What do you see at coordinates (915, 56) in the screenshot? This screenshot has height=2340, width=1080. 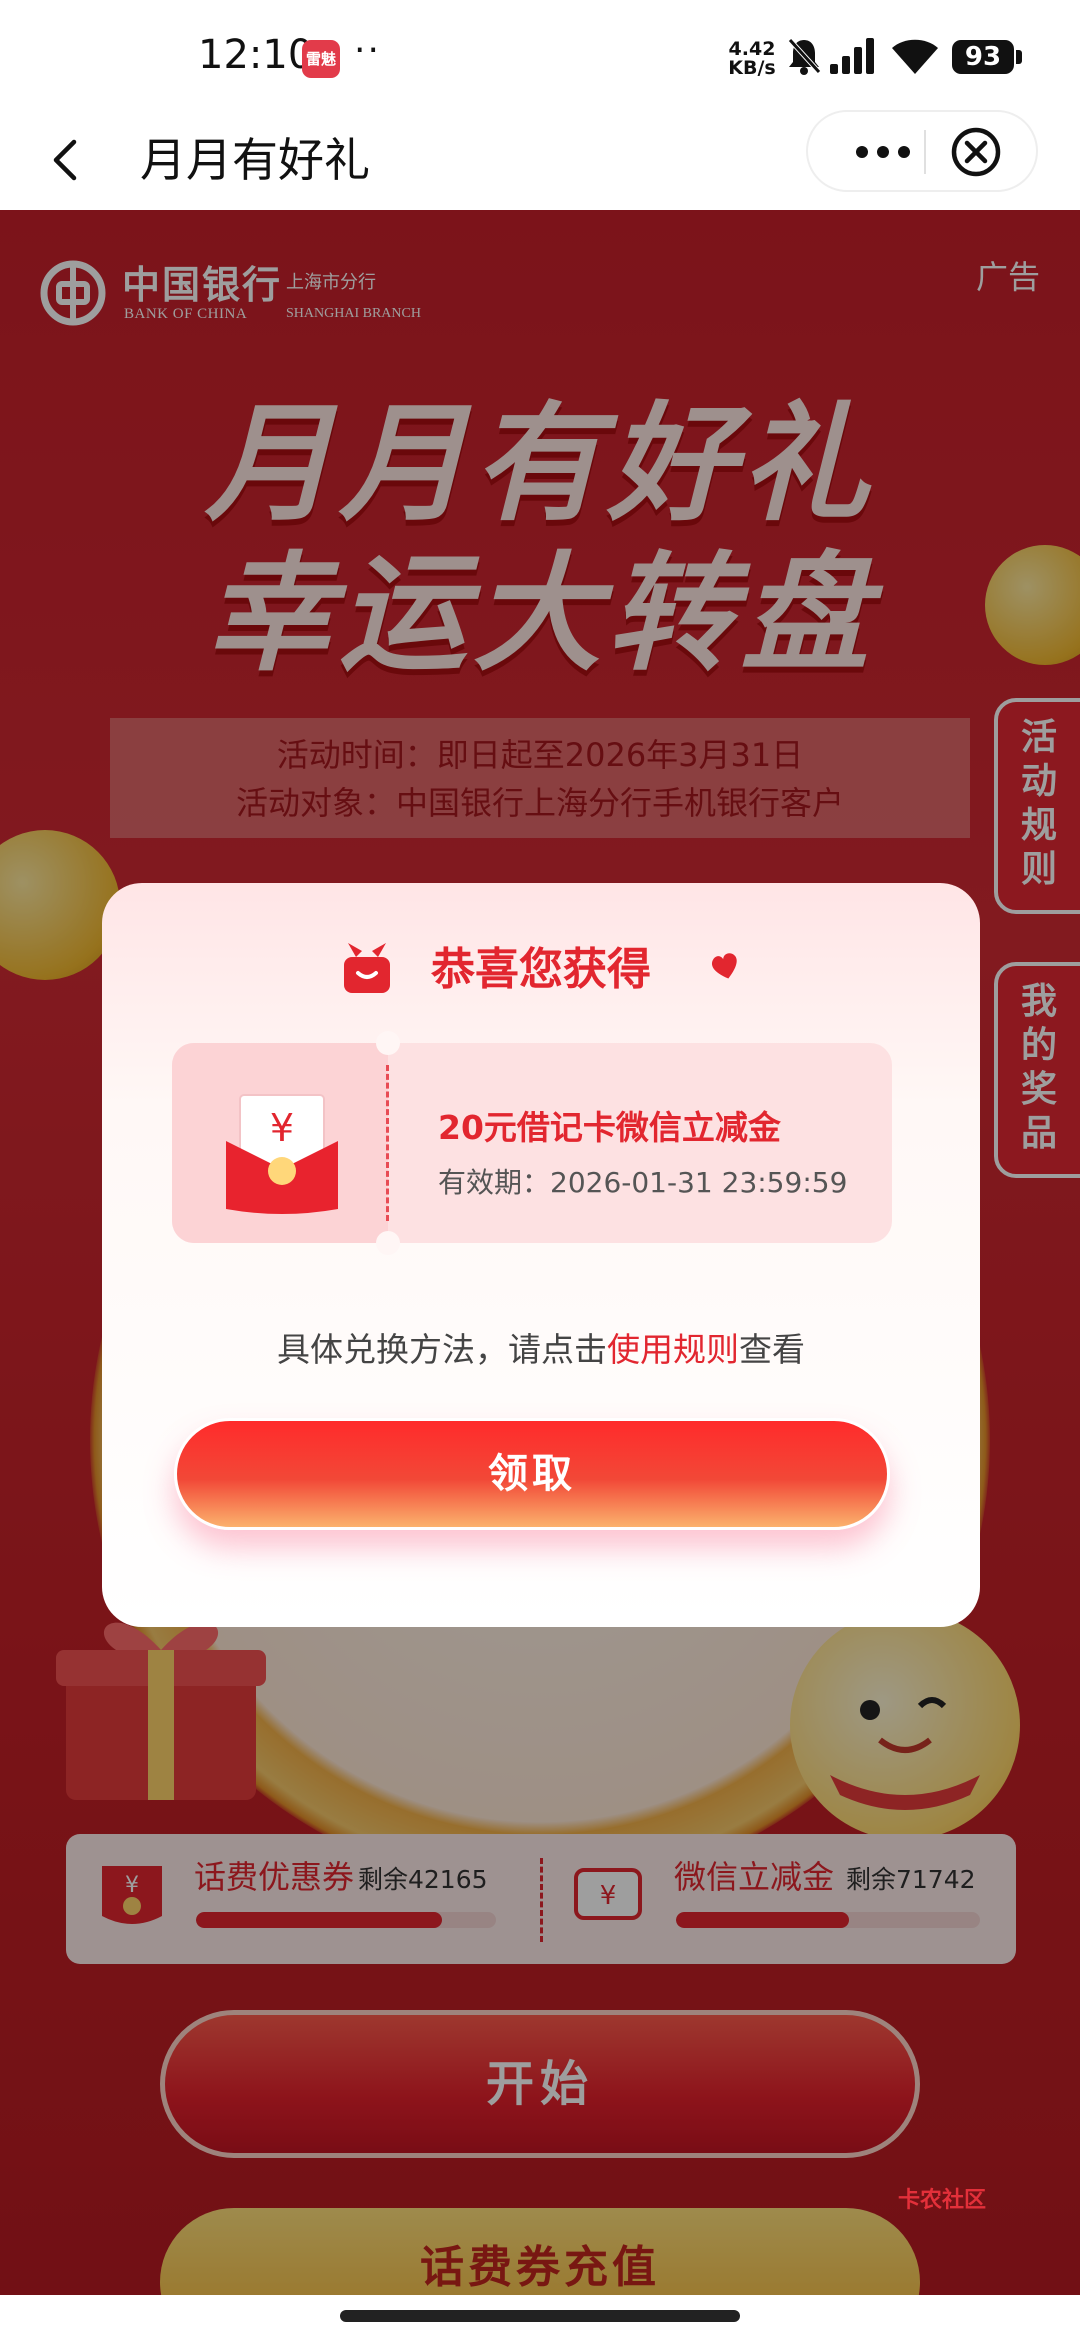 I see `wifi-icon` at bounding box center [915, 56].